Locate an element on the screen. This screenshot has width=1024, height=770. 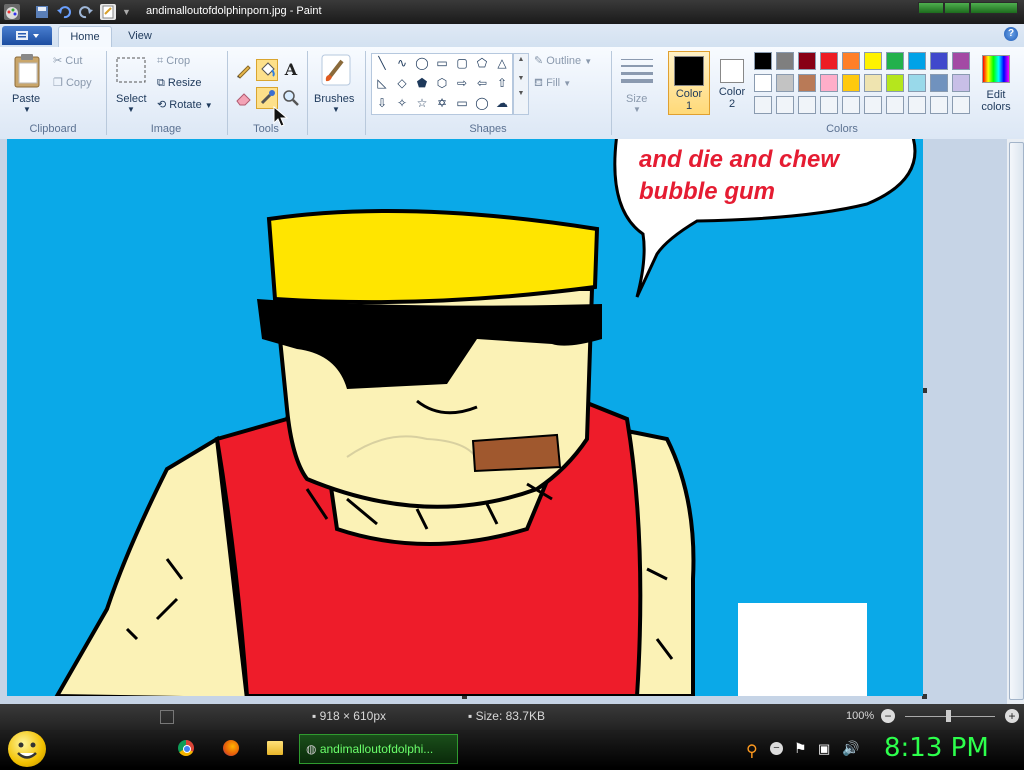
six-point-star-shape-icon: ✡ is located at coordinates (442, 103).